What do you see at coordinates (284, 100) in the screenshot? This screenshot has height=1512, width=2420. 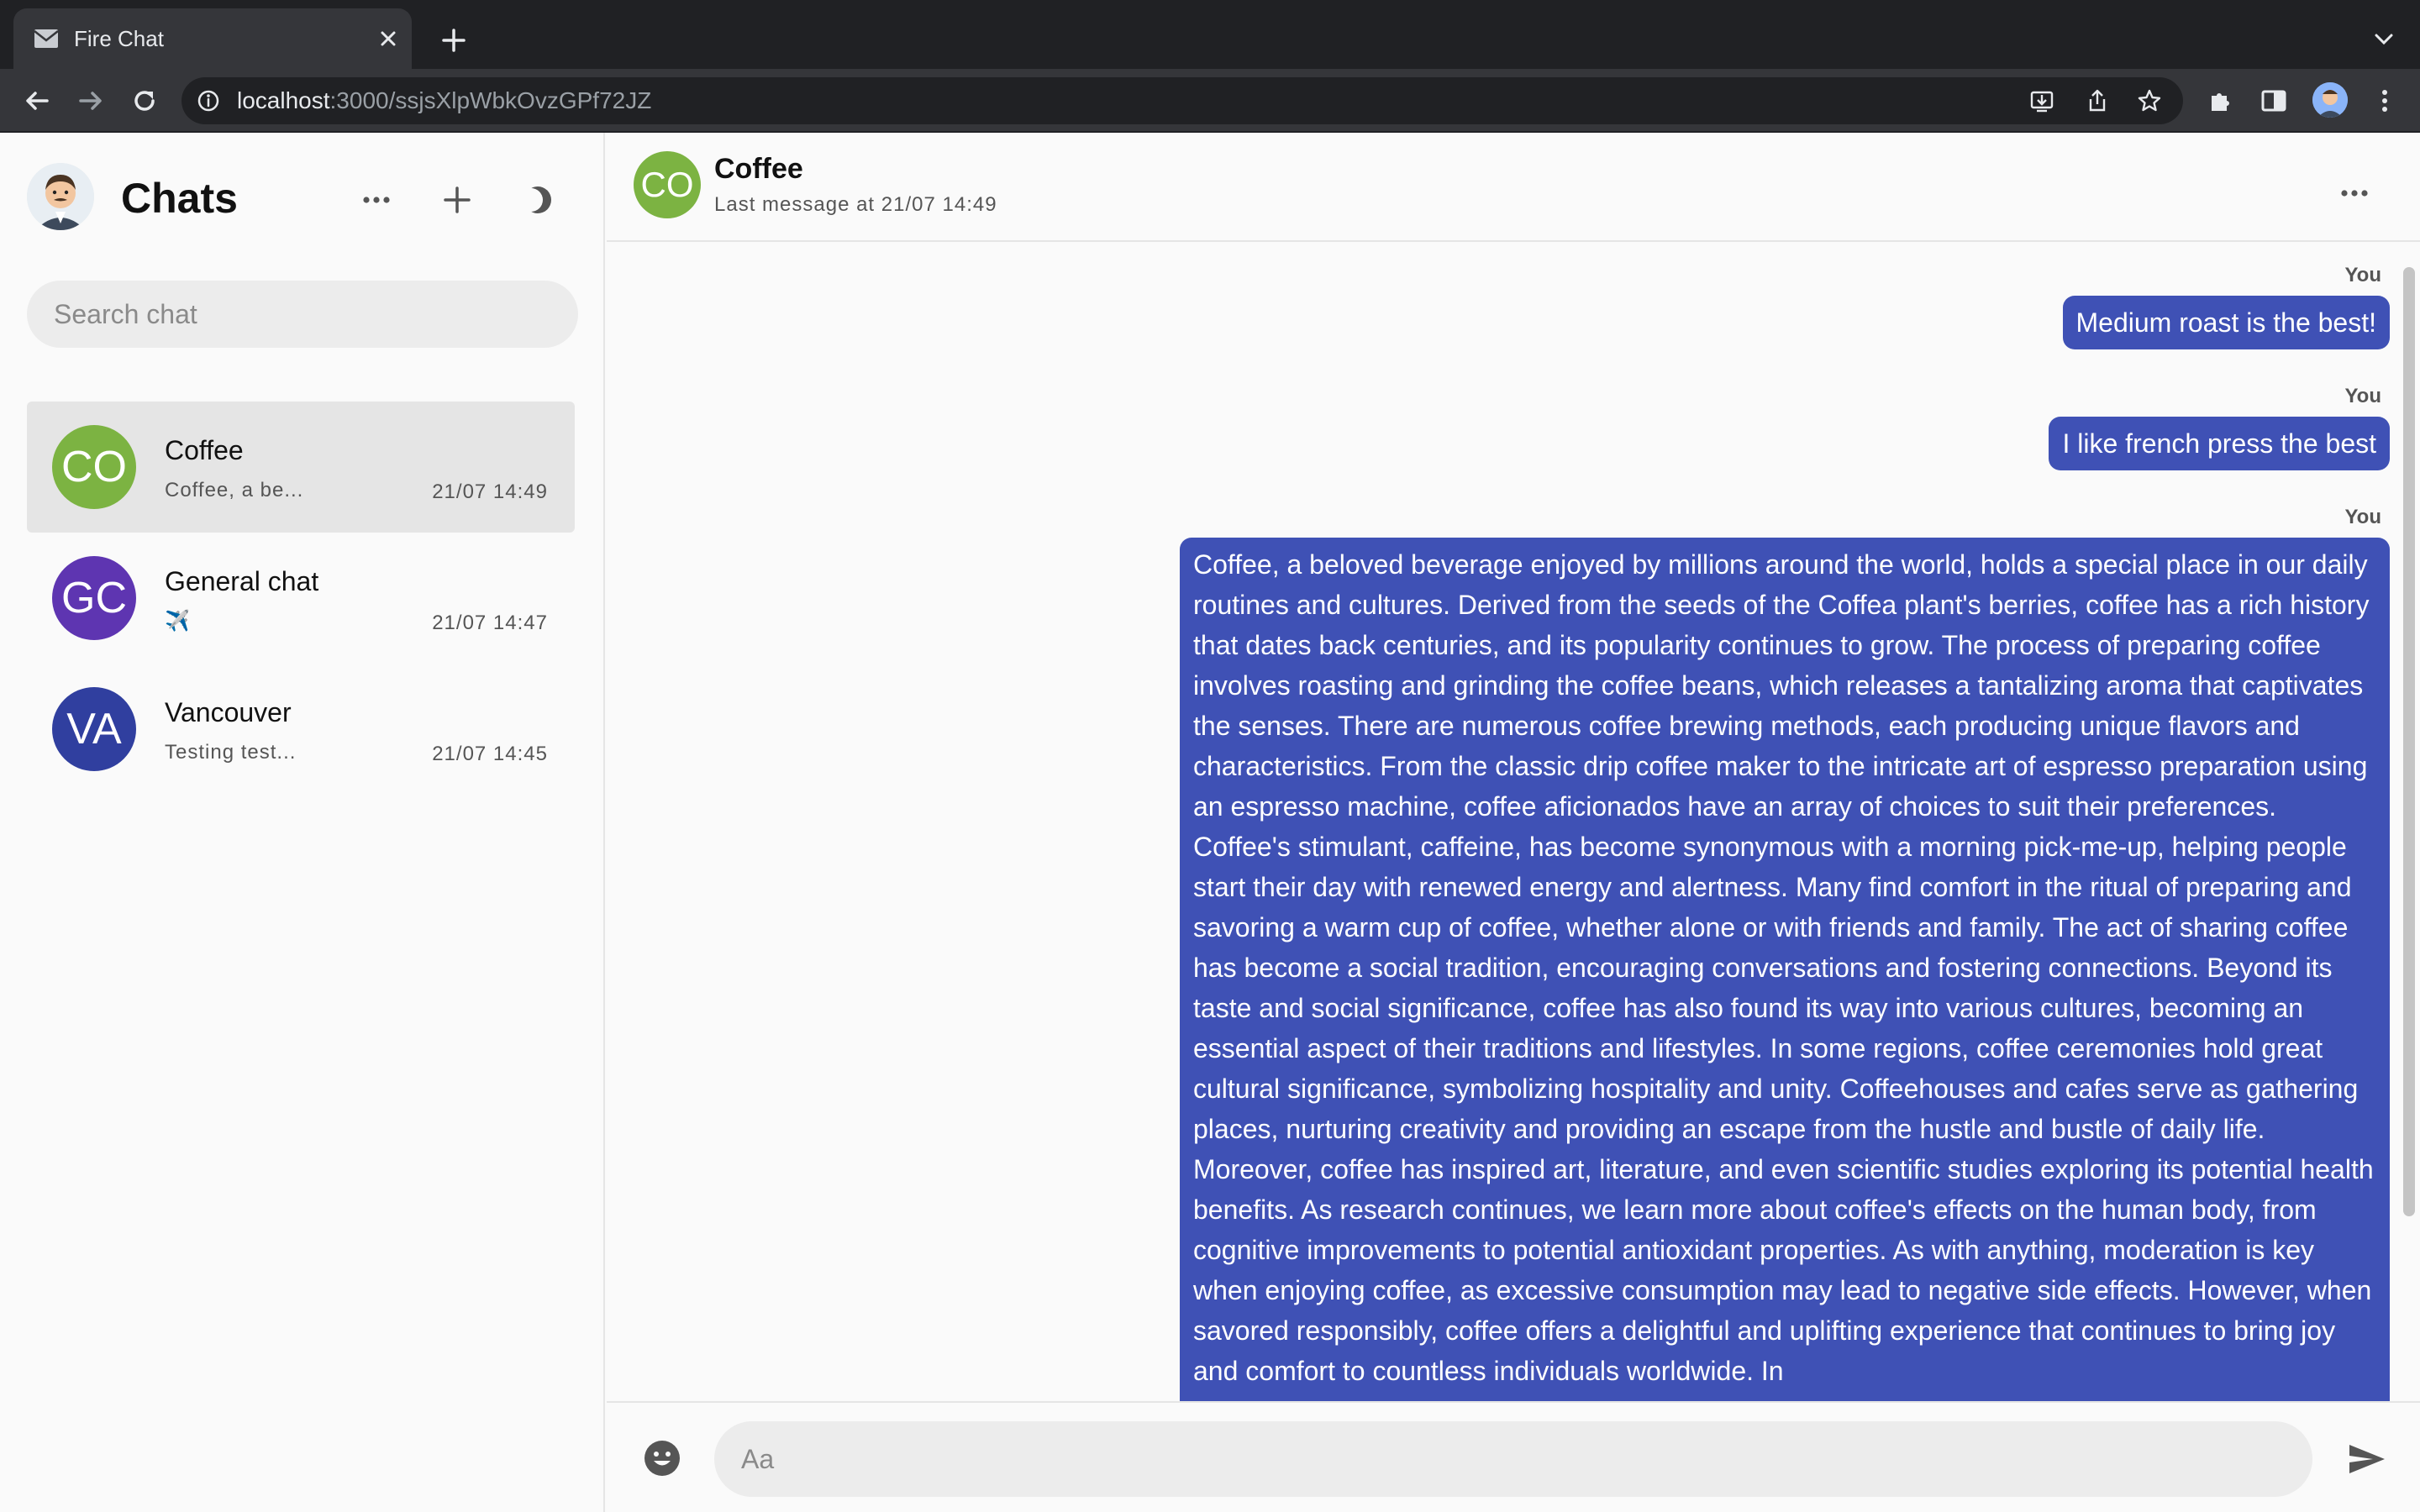 I see `url-host: localhost` at bounding box center [284, 100].